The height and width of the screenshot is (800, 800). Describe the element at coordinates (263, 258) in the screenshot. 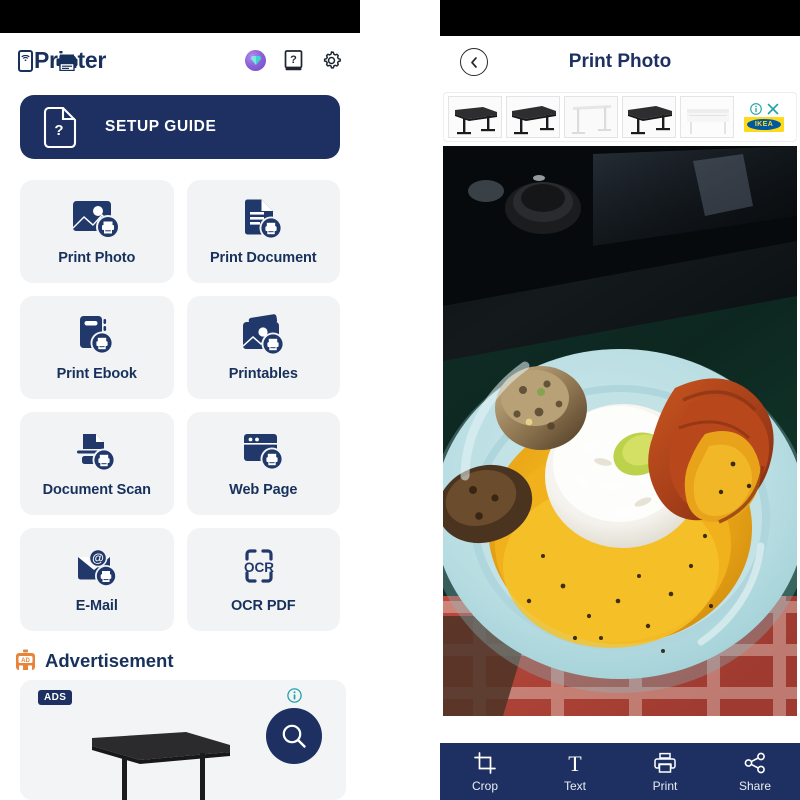

I see `tile-label: Print Document` at that location.